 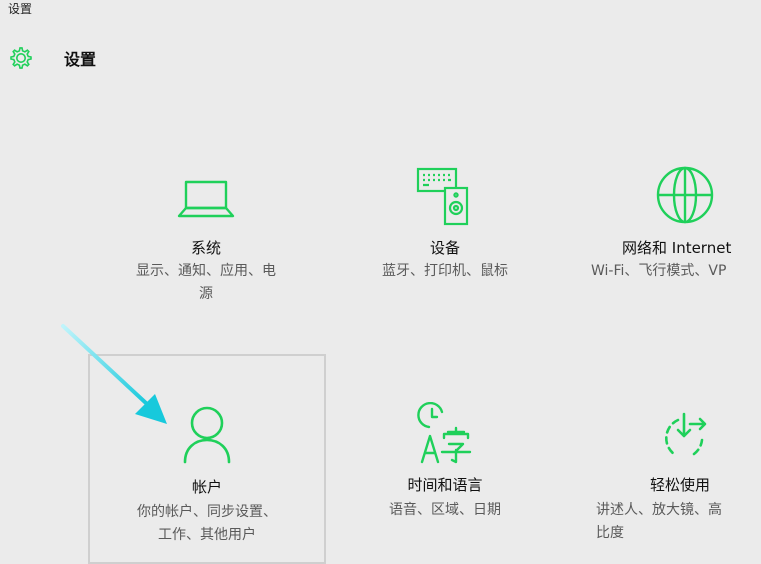 What do you see at coordinates (444, 248) in the screenshot?
I see `tile-name: 设备` at bounding box center [444, 248].